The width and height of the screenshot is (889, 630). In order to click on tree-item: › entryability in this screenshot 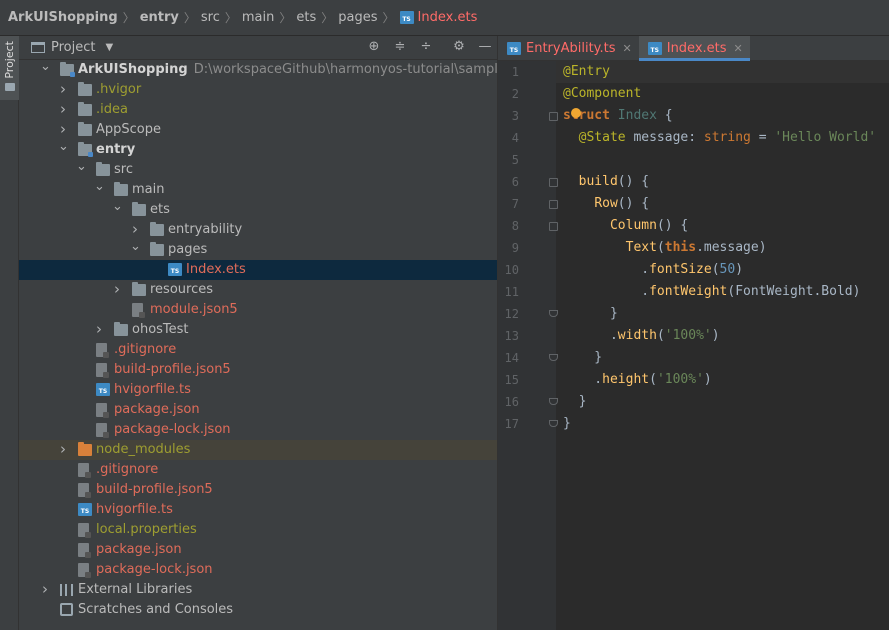, I will do `click(258, 230)`.